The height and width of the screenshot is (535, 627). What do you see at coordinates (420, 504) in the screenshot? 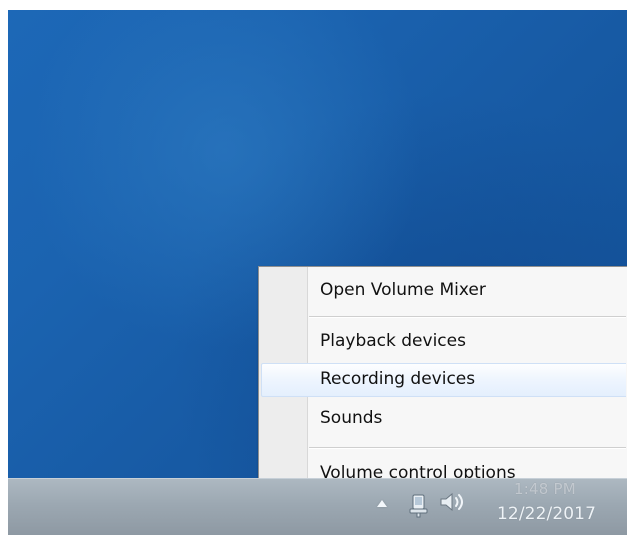
I see `network-icon` at bounding box center [420, 504].